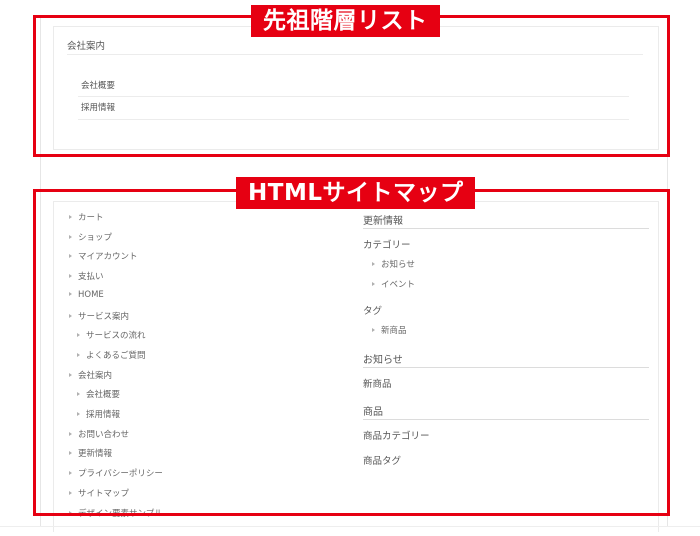 The width and height of the screenshot is (700, 536). I want to click on page-bottom-divider, so click(350, 526).